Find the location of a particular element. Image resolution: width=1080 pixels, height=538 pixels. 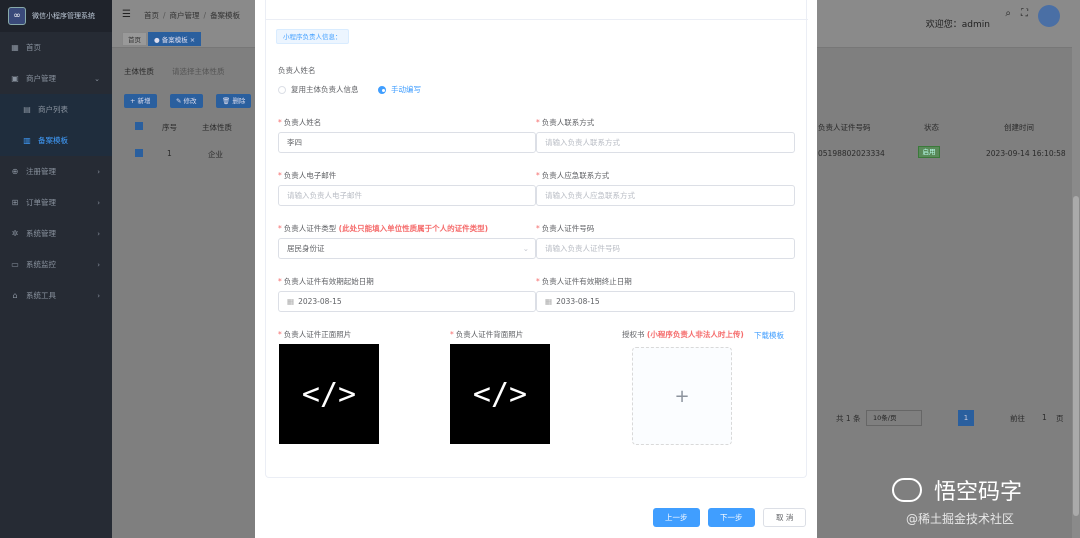

auth-letter-upload: + is located at coordinates (682, 396).